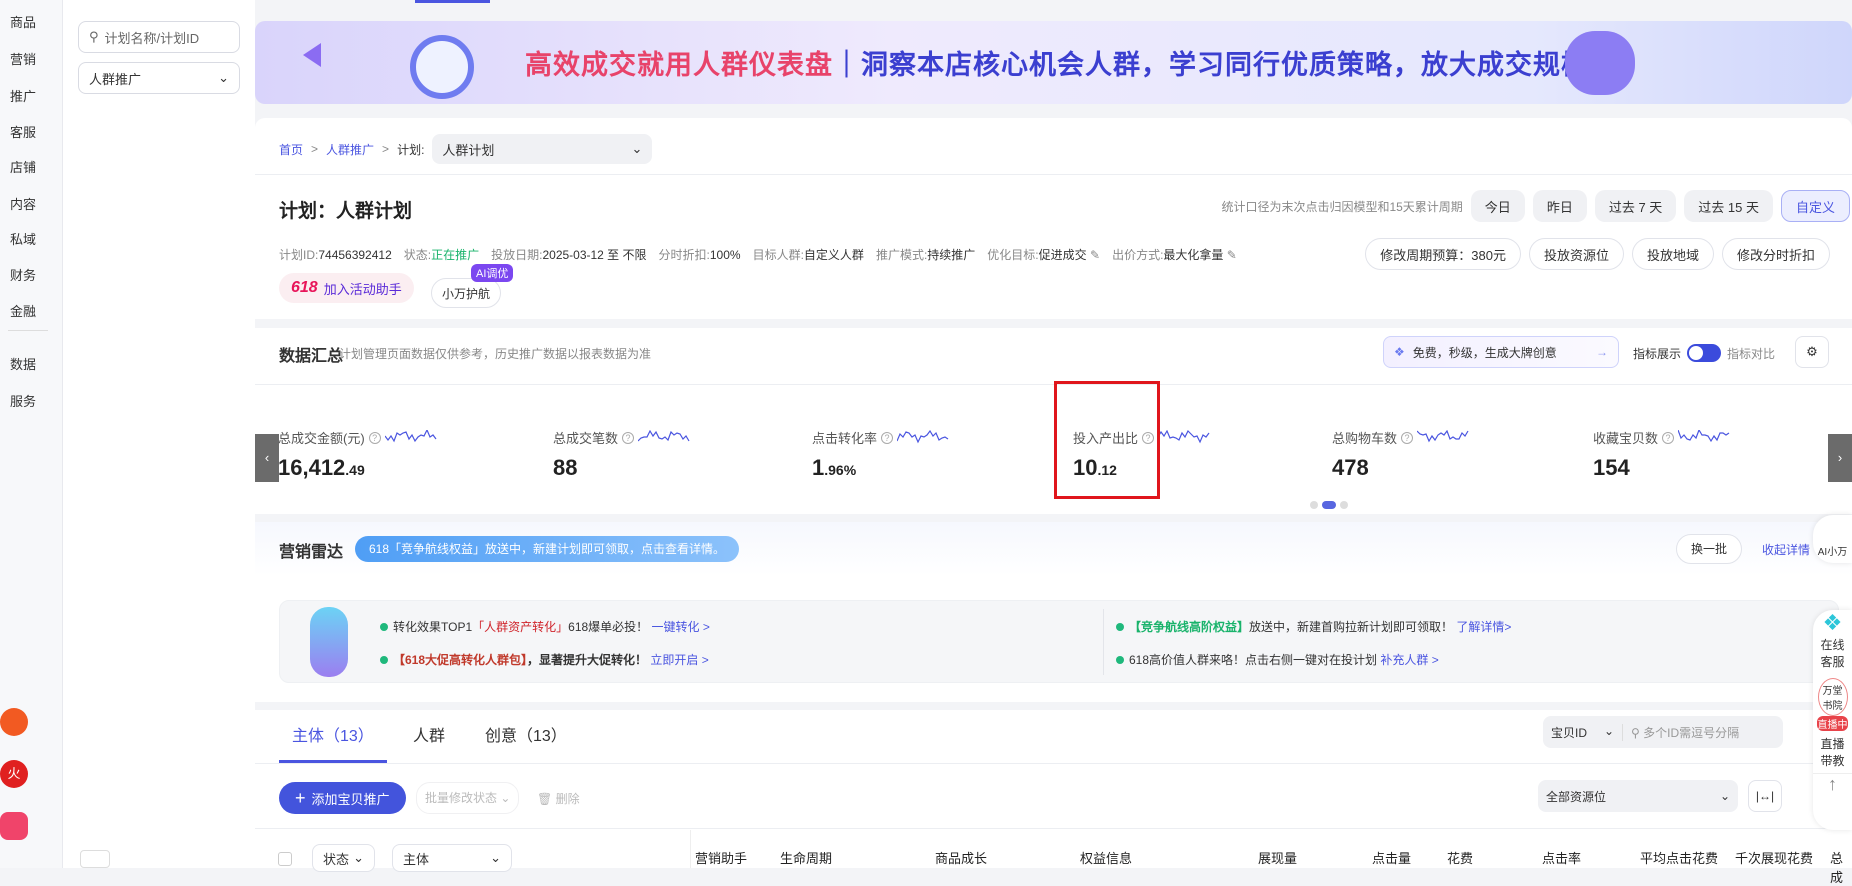 Image resolution: width=1852 pixels, height=886 pixels. Describe the element at coordinates (1497, 206) in the screenshot. I see `date-today-button: 今日` at that location.